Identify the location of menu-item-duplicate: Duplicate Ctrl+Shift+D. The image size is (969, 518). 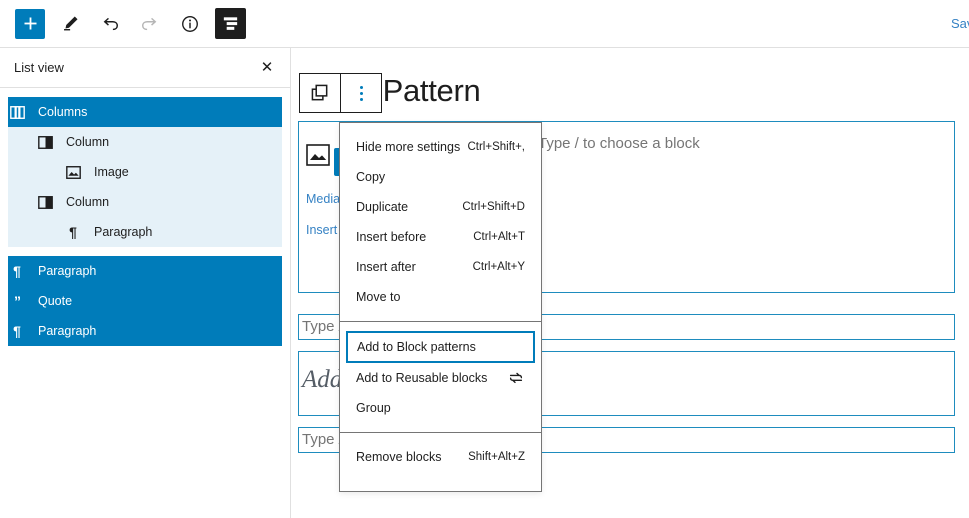
(440, 207).